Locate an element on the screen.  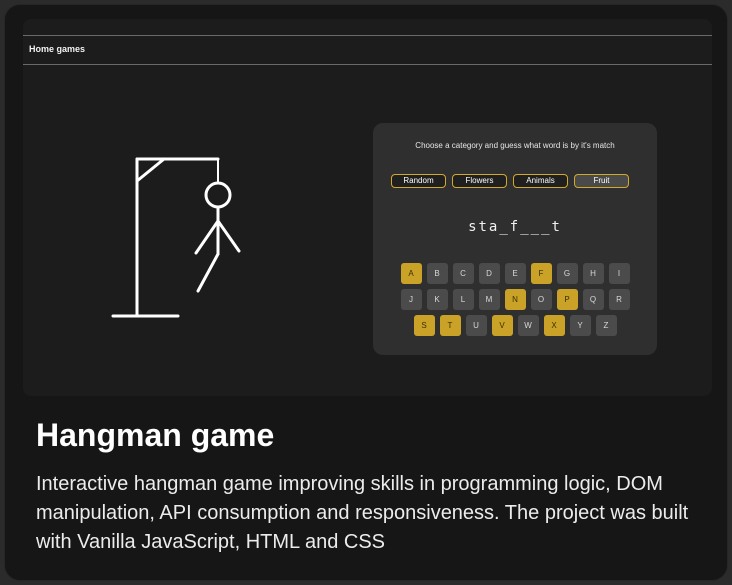
letter-key-f: F is located at coordinates (541, 273).